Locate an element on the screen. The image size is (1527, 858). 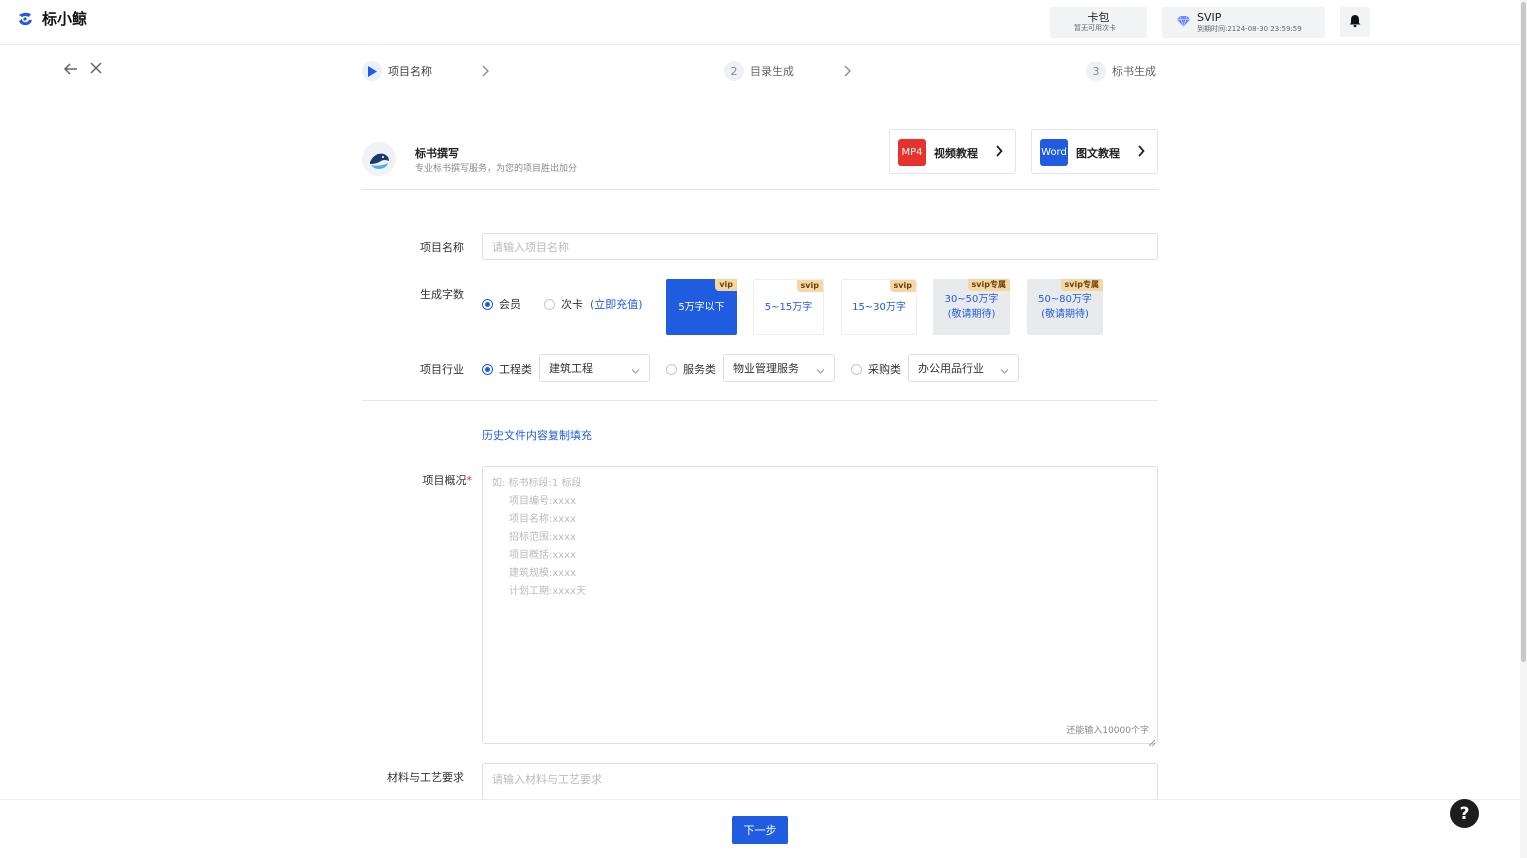
materials-input: 请输入材料与工艺要求 is located at coordinates (820, 783).